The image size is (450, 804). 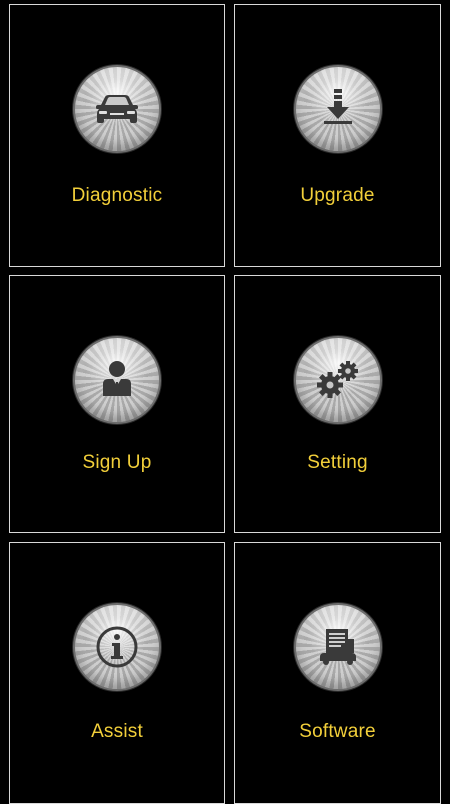 What do you see at coordinates (117, 109) in the screenshot?
I see `car-icon` at bounding box center [117, 109].